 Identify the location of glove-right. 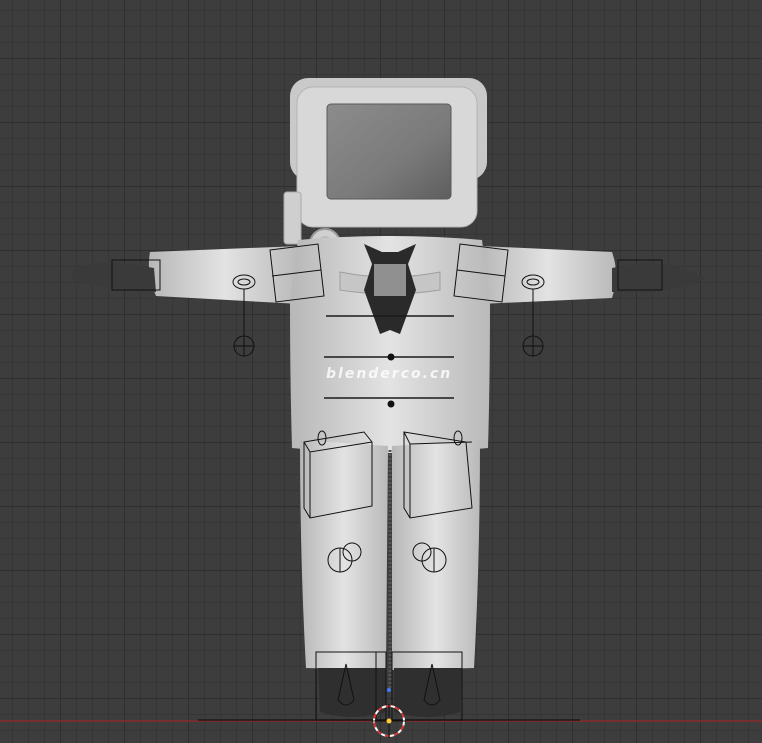
(659, 275).